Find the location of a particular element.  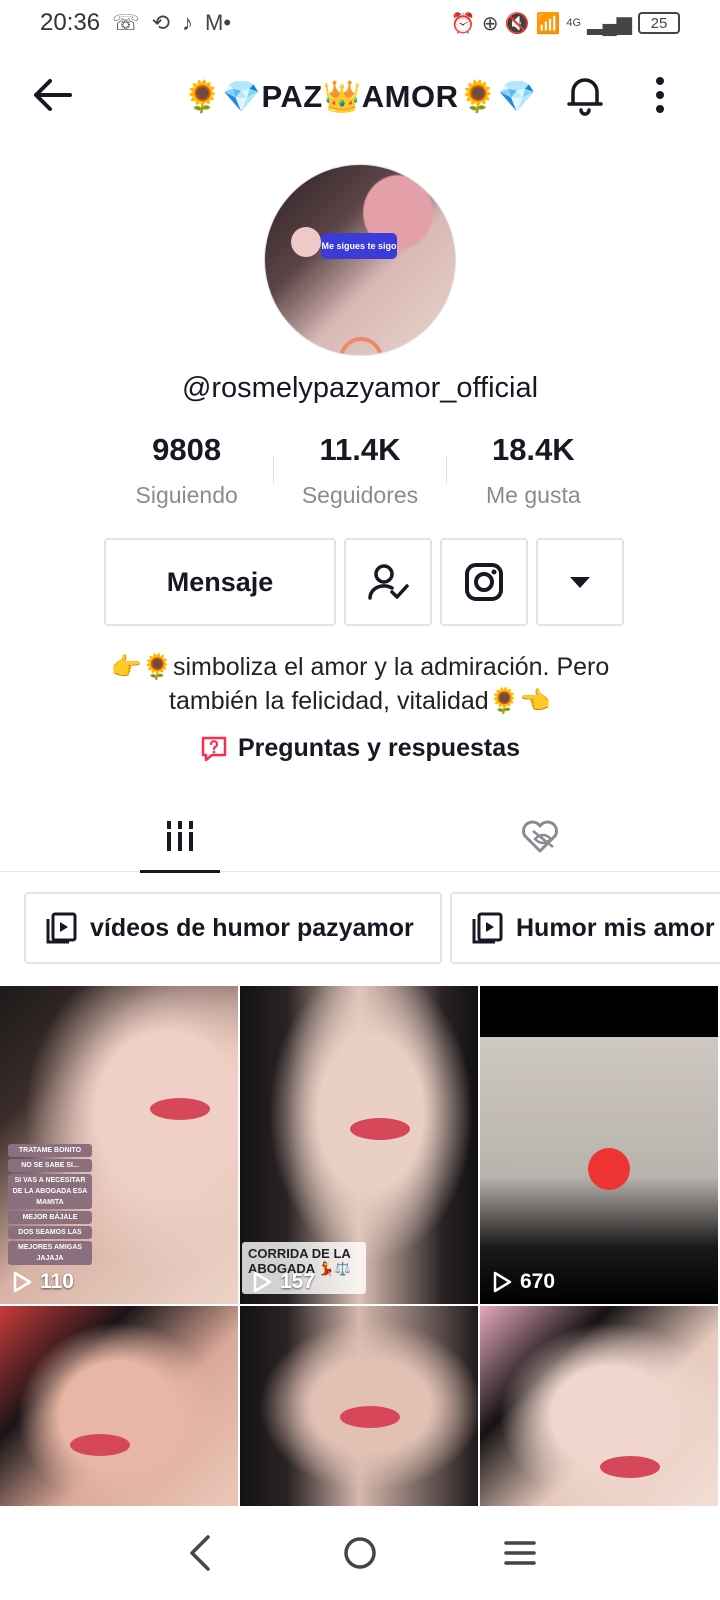

nav-back-icon is located at coordinates (200, 1553).